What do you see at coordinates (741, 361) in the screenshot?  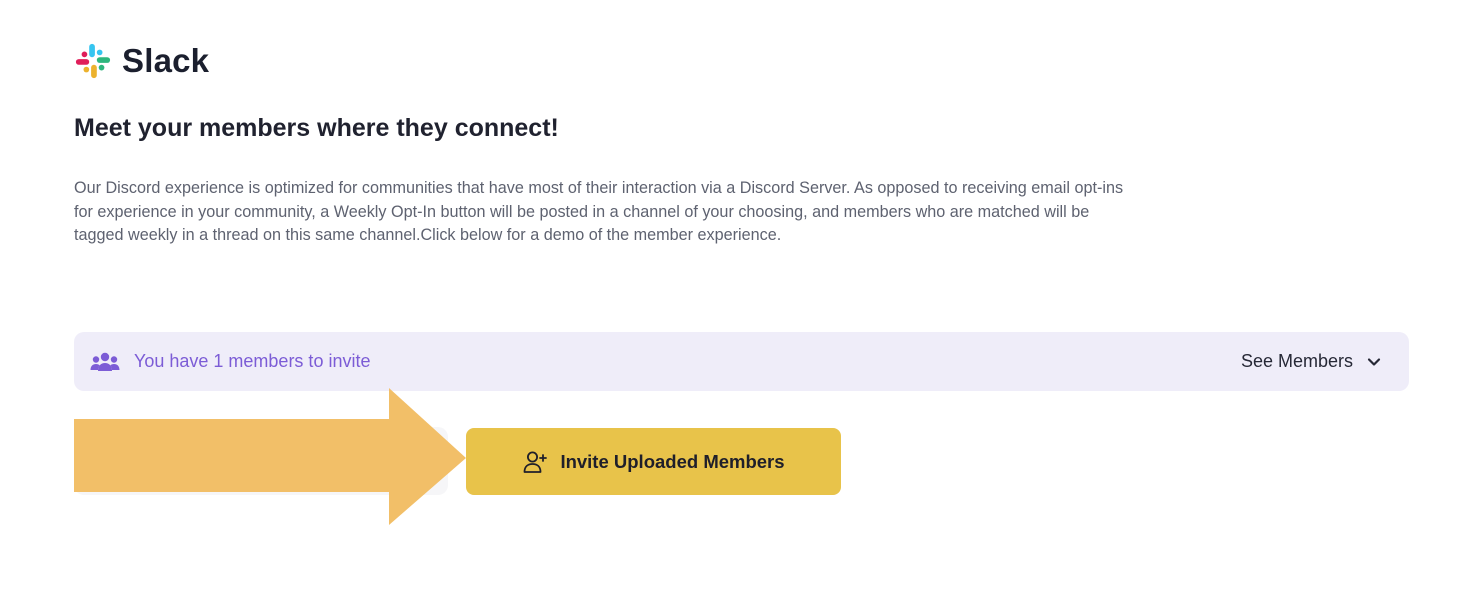 I see `invite-members-bar: You have 1 members to invite See Members` at bounding box center [741, 361].